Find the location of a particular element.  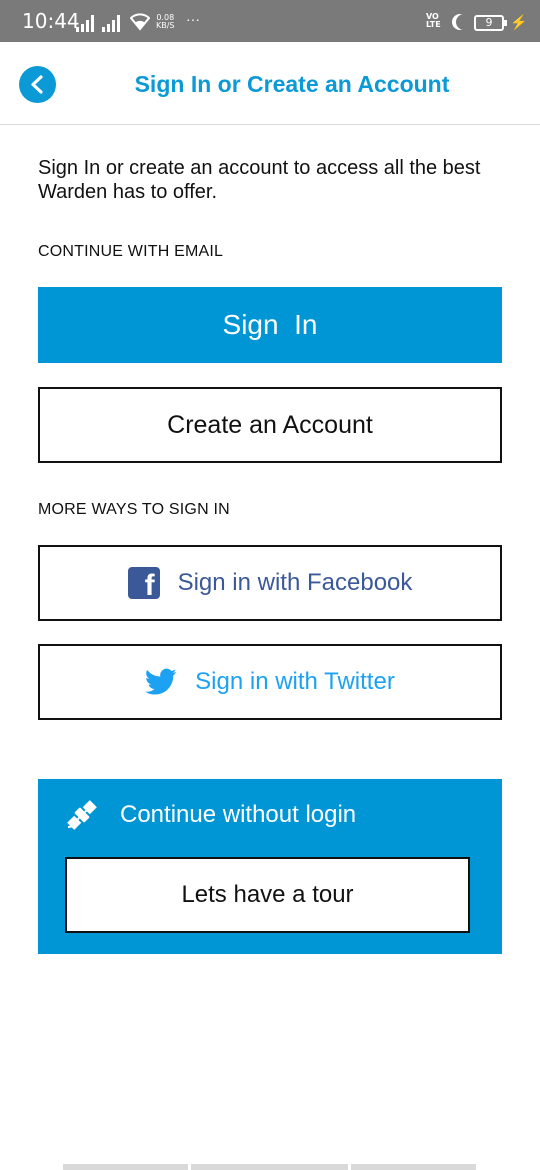

twitter-sign-in-label: Sign in with Twitter is located at coordinates (295, 681).